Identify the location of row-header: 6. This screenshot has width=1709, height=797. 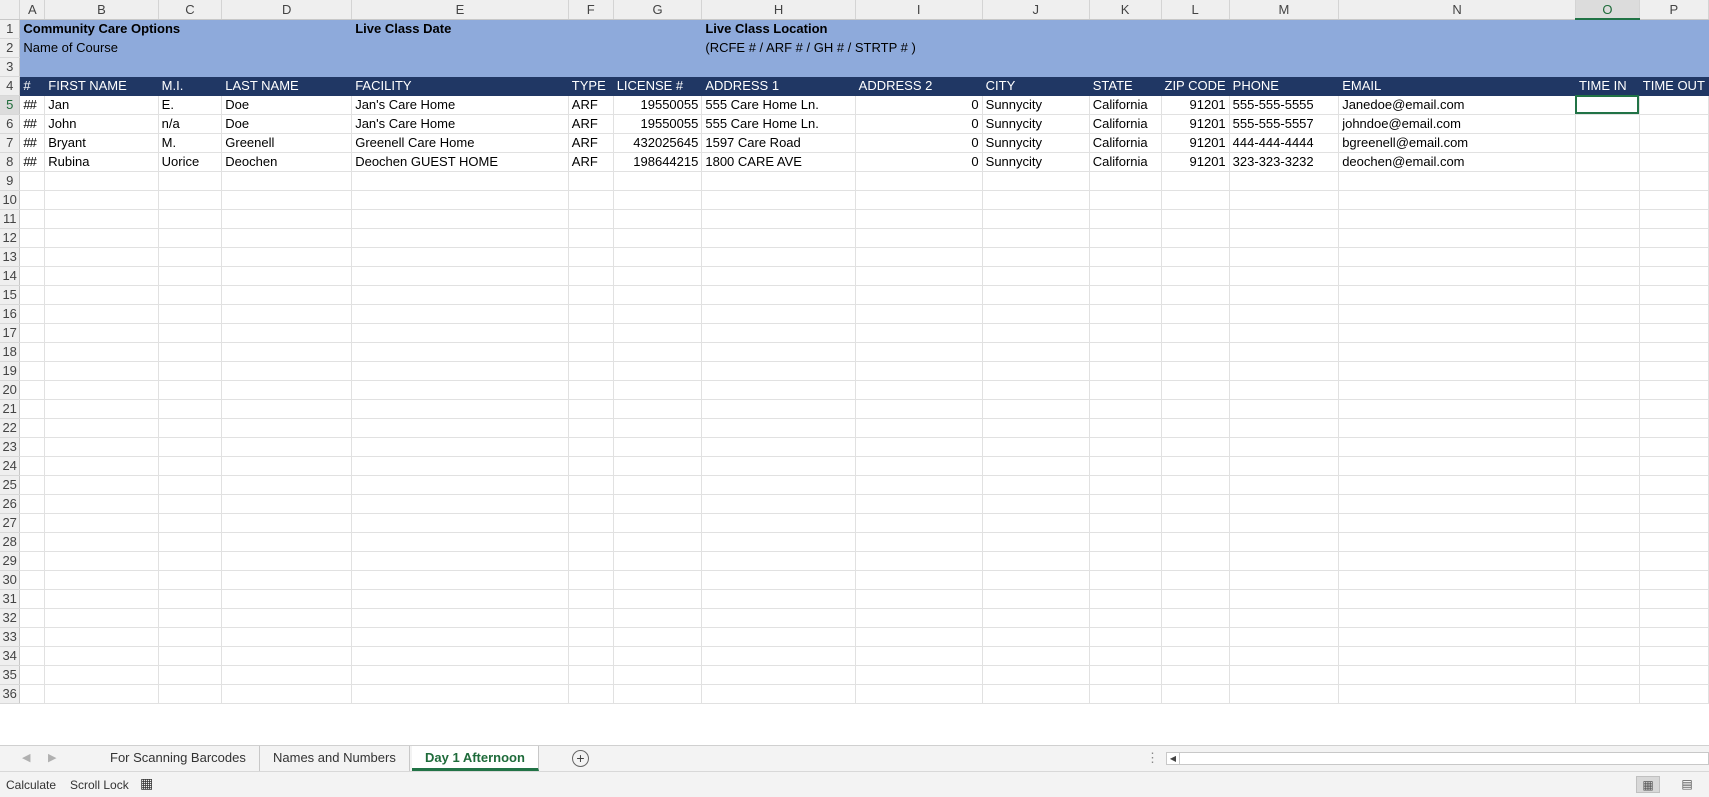
(10, 124).